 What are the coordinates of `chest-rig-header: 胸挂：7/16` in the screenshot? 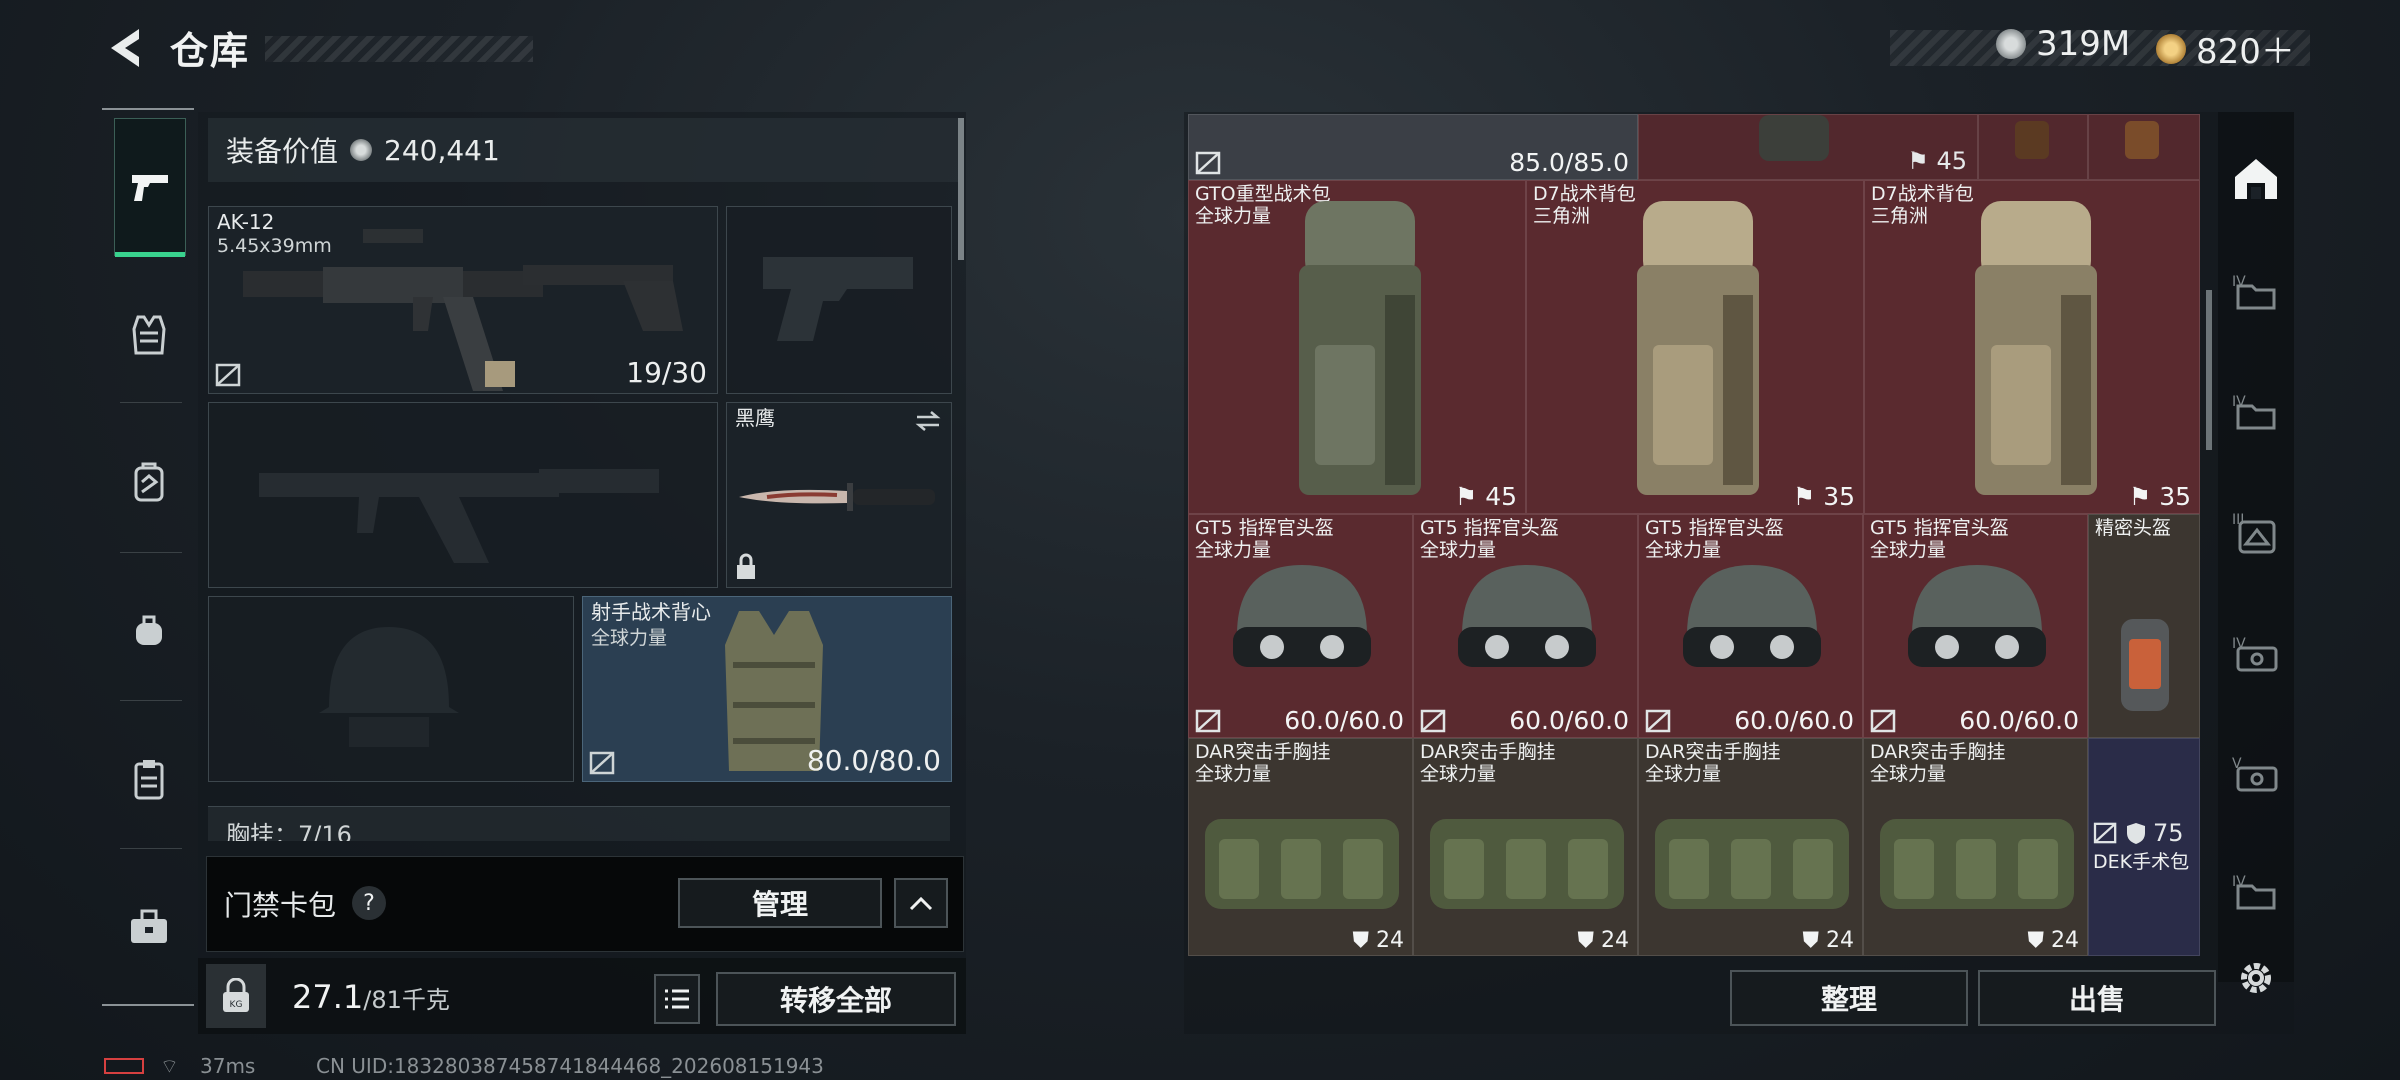 It's located at (579, 823).